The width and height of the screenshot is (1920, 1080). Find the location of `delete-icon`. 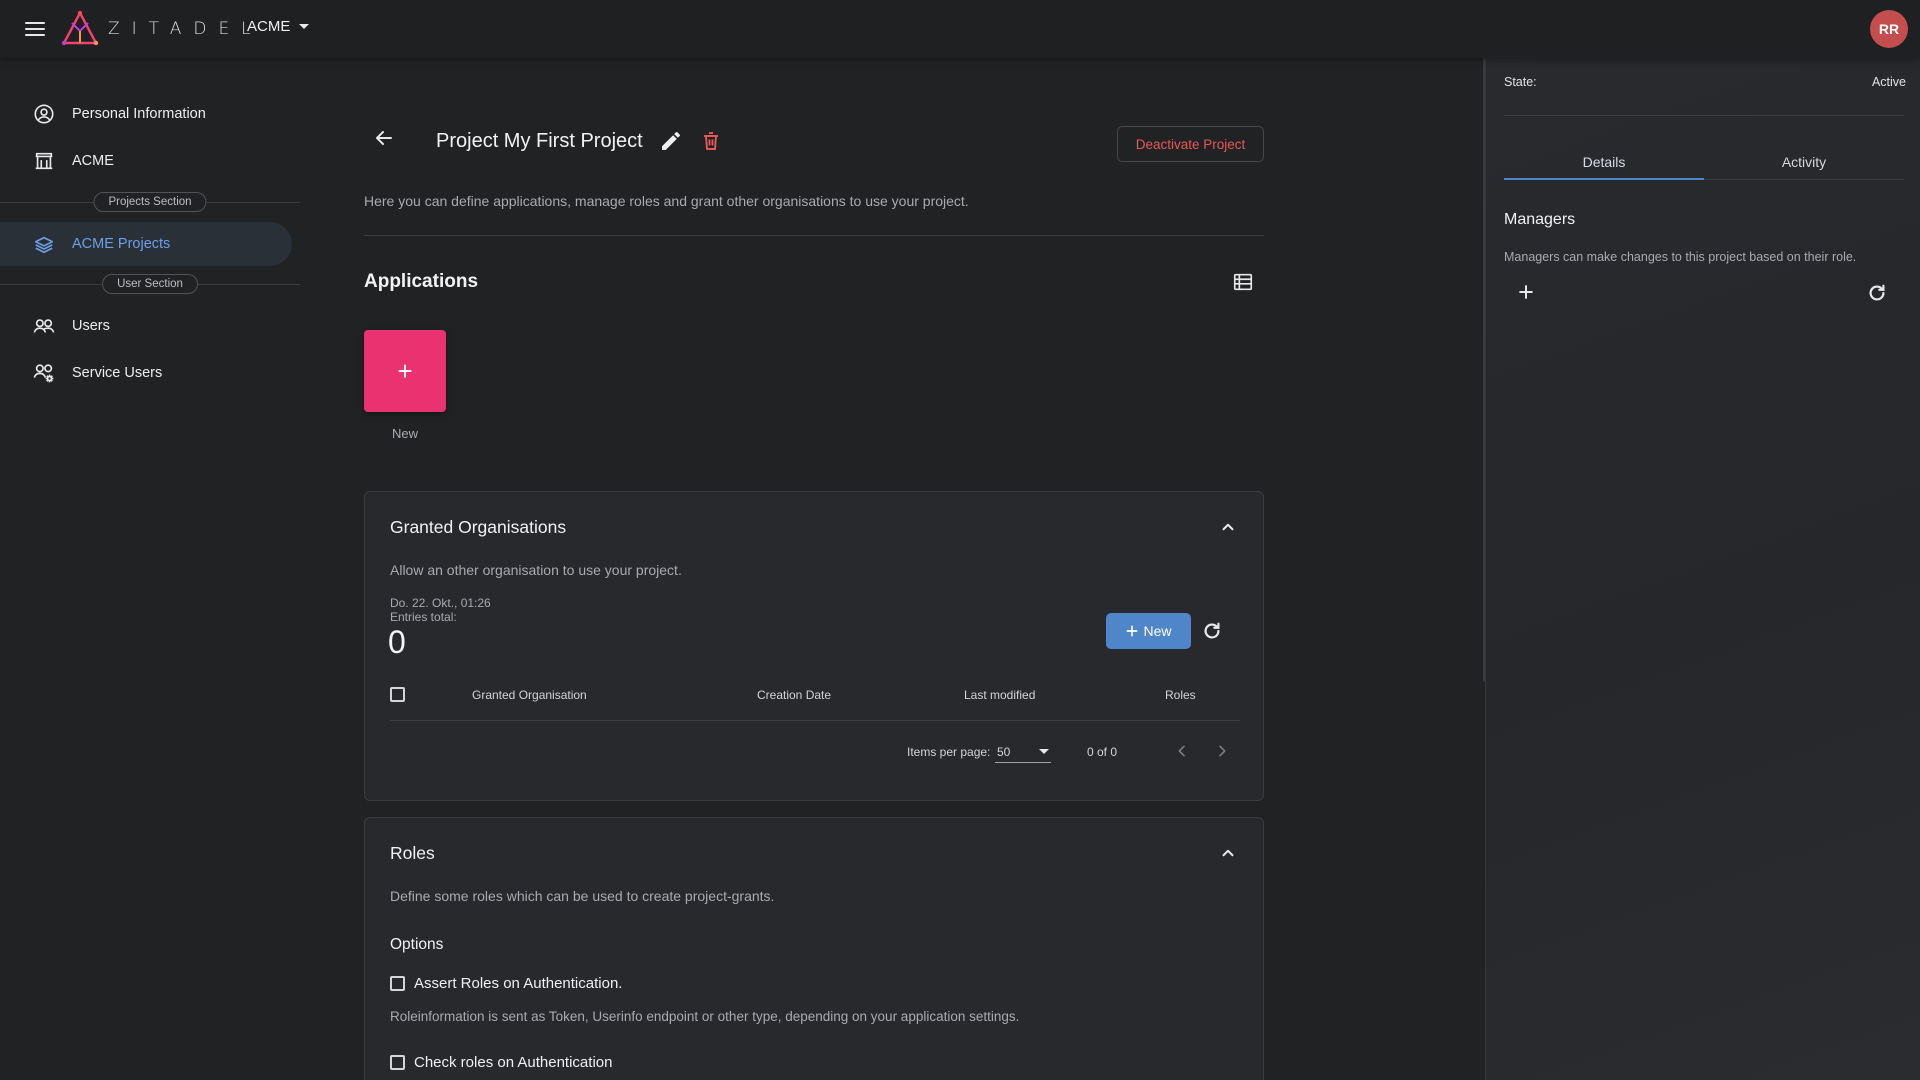

delete-icon is located at coordinates (711, 141).